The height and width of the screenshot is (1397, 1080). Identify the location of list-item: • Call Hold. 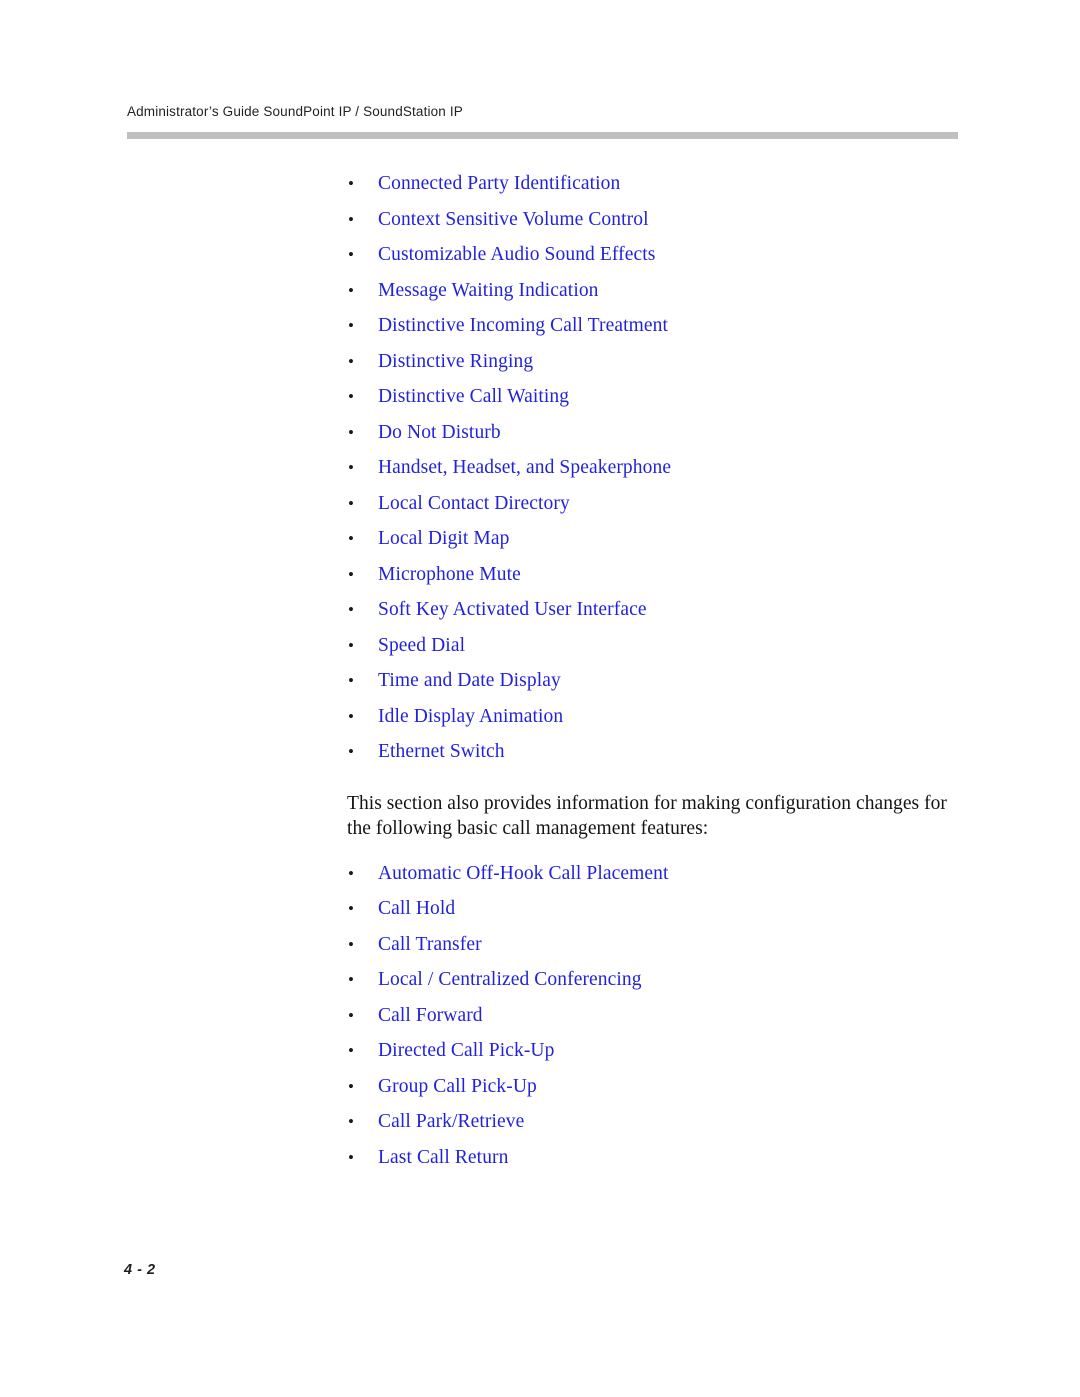
(652, 909).